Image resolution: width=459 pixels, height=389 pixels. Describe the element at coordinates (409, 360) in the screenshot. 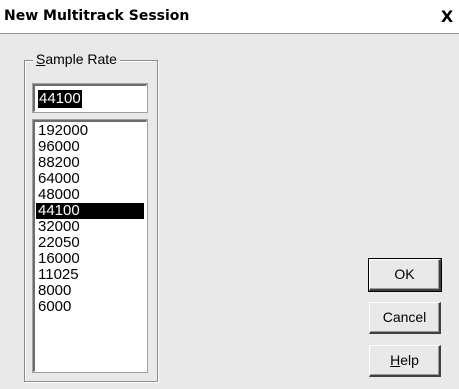

I see `help-label-text: elp` at that location.